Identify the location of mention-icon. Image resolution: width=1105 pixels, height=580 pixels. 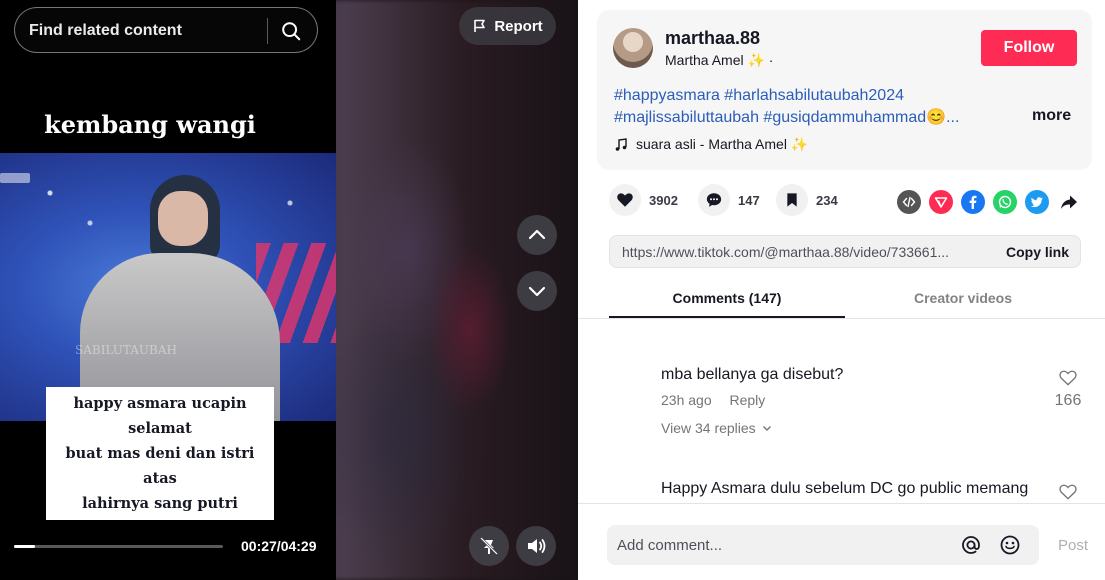
(971, 545).